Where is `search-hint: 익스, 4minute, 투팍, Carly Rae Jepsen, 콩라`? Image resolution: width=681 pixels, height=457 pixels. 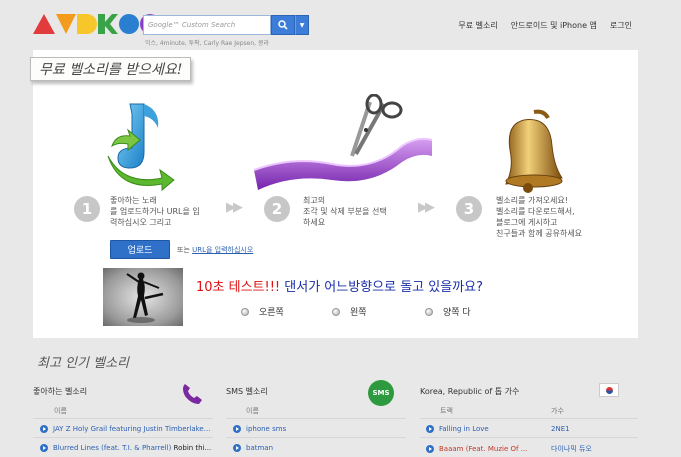
search-hint: 익스, 4minute, 투팍, Carly Rae Jepsen, 콩라 is located at coordinates (207, 43).